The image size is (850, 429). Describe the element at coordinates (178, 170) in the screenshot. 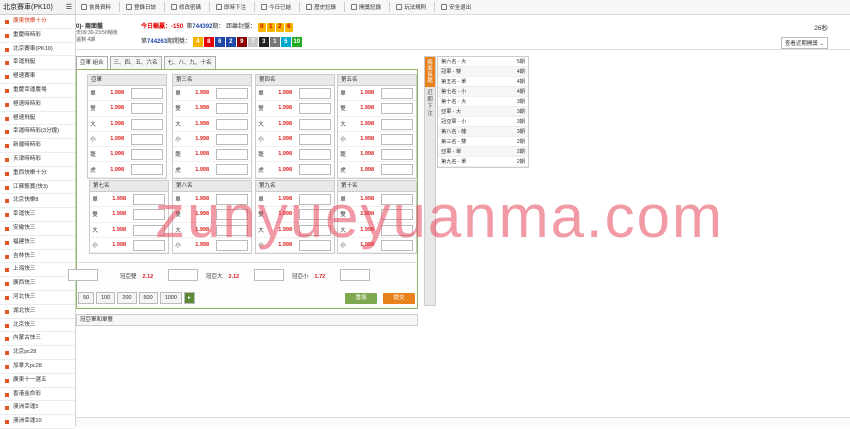

I see `bet-option: 虎` at that location.